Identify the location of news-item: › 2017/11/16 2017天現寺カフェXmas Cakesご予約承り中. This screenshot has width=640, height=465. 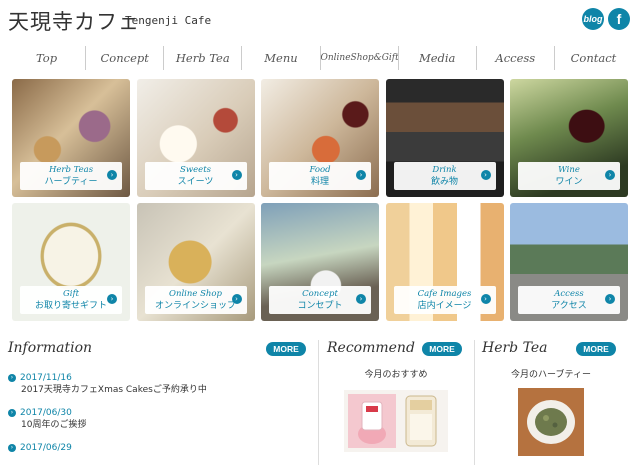
(158, 384).